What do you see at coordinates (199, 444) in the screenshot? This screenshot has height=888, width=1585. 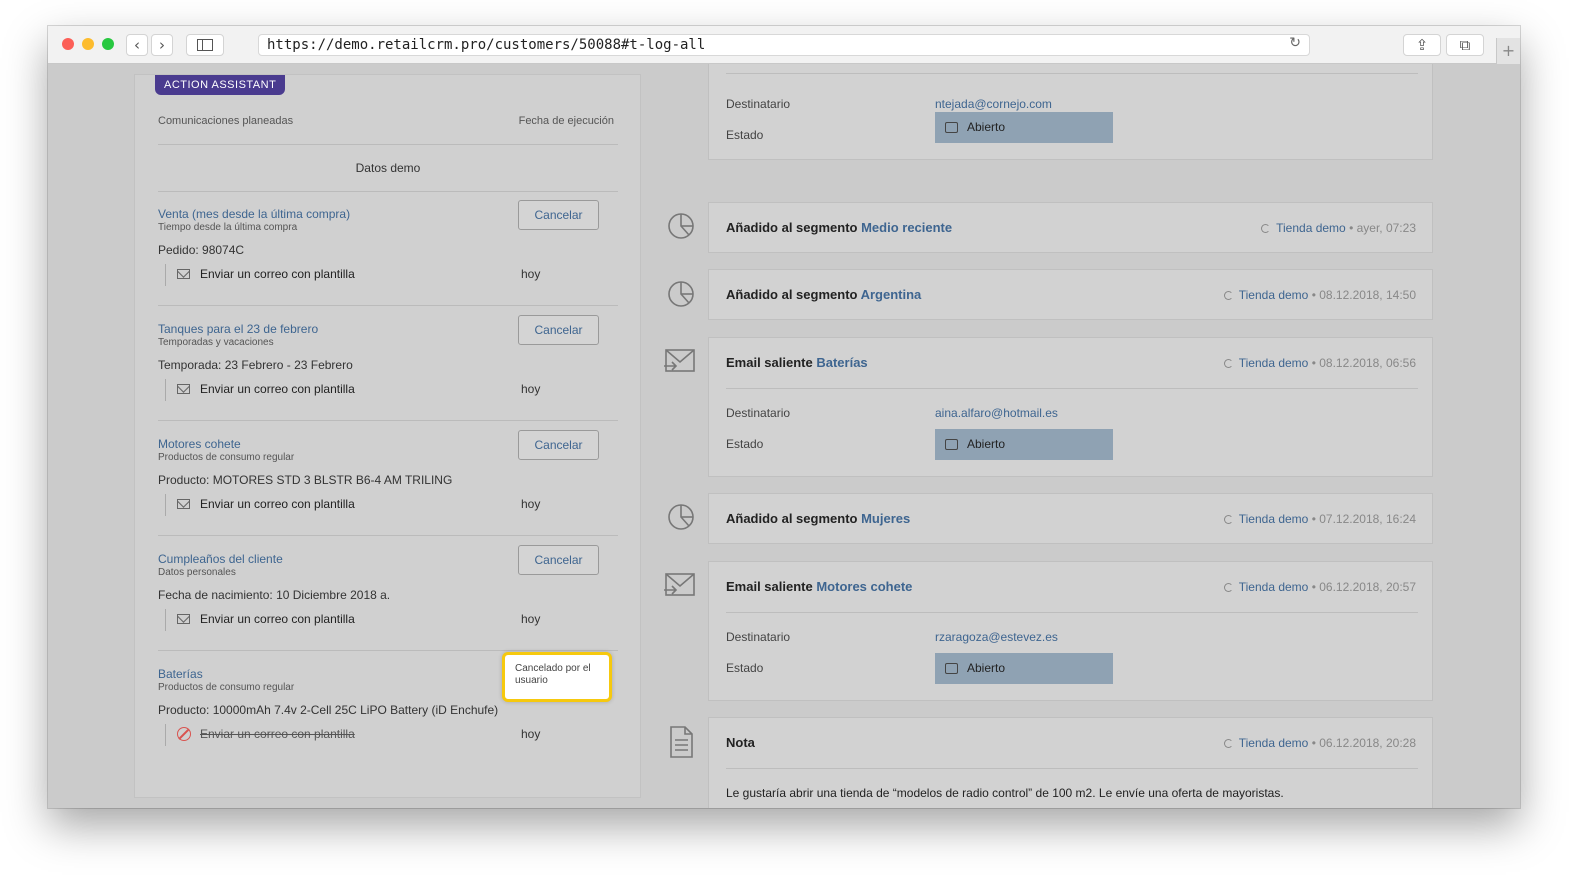 I see `communication-title-link: Motores cohete` at bounding box center [199, 444].